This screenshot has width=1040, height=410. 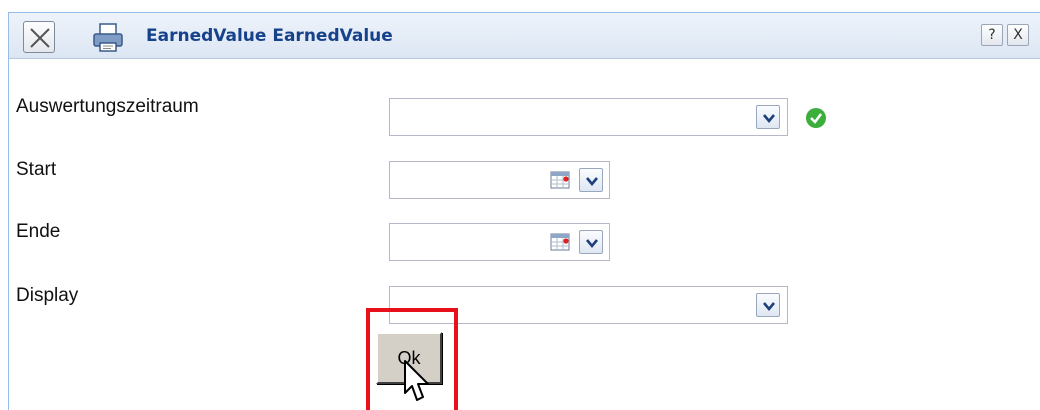 What do you see at coordinates (269, 36) in the screenshot?
I see `dialog-title: EarnedValue EarnedValue` at bounding box center [269, 36].